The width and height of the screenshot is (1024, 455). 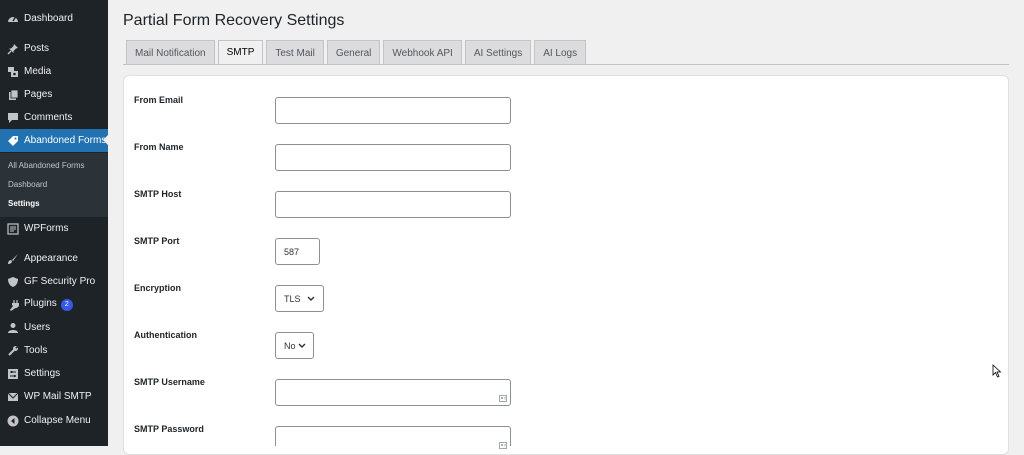 What do you see at coordinates (66, 305) in the screenshot?
I see `plugins-update-badge: 2` at bounding box center [66, 305].